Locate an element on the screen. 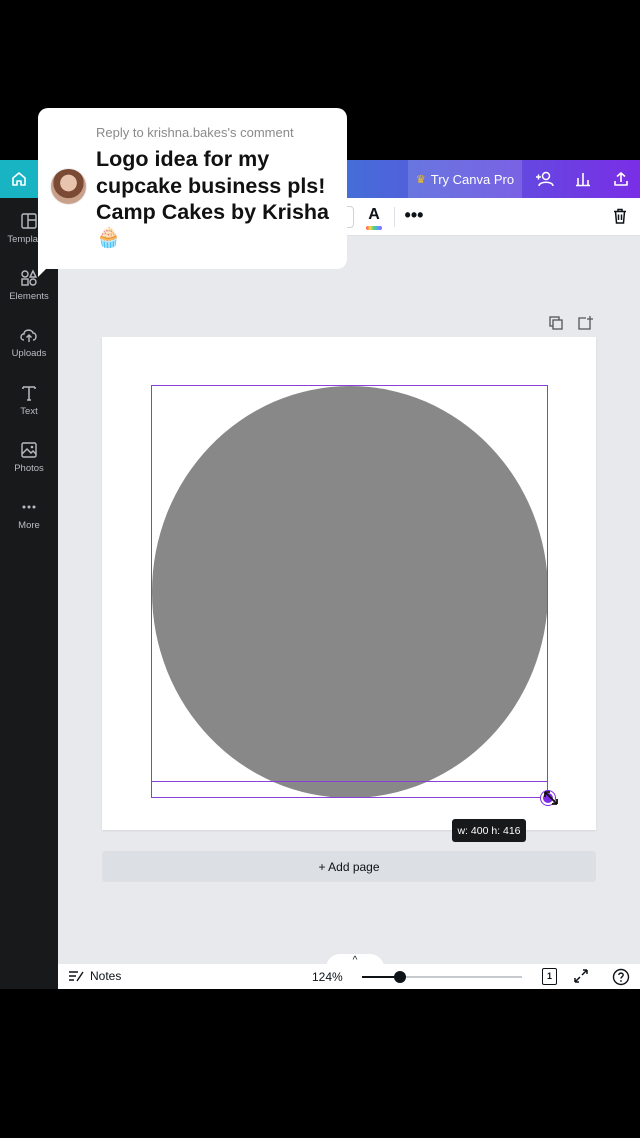  try-canva-pro-button: ♛ Try Canva Pro is located at coordinates (465, 179).